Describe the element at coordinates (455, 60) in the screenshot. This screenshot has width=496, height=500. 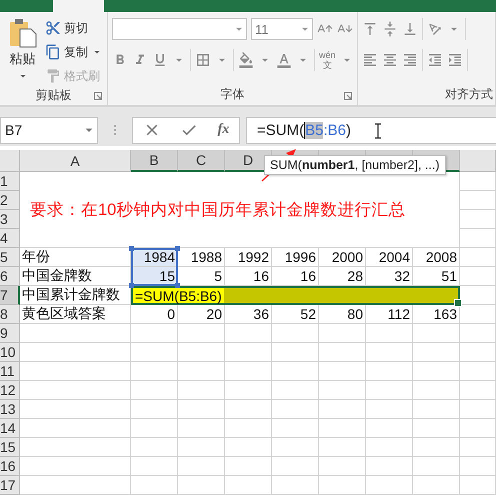
I see `increase-indent-icon` at that location.